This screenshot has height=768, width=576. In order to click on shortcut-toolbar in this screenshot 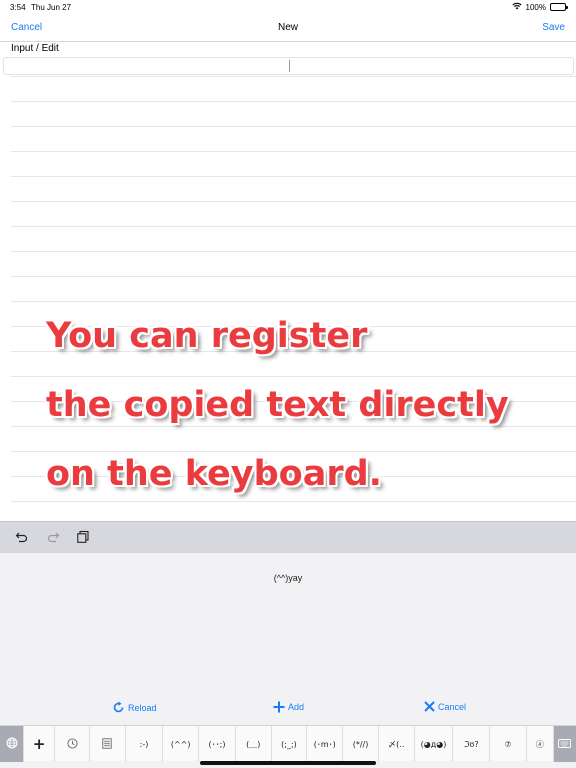, I will do `click(288, 537)`.